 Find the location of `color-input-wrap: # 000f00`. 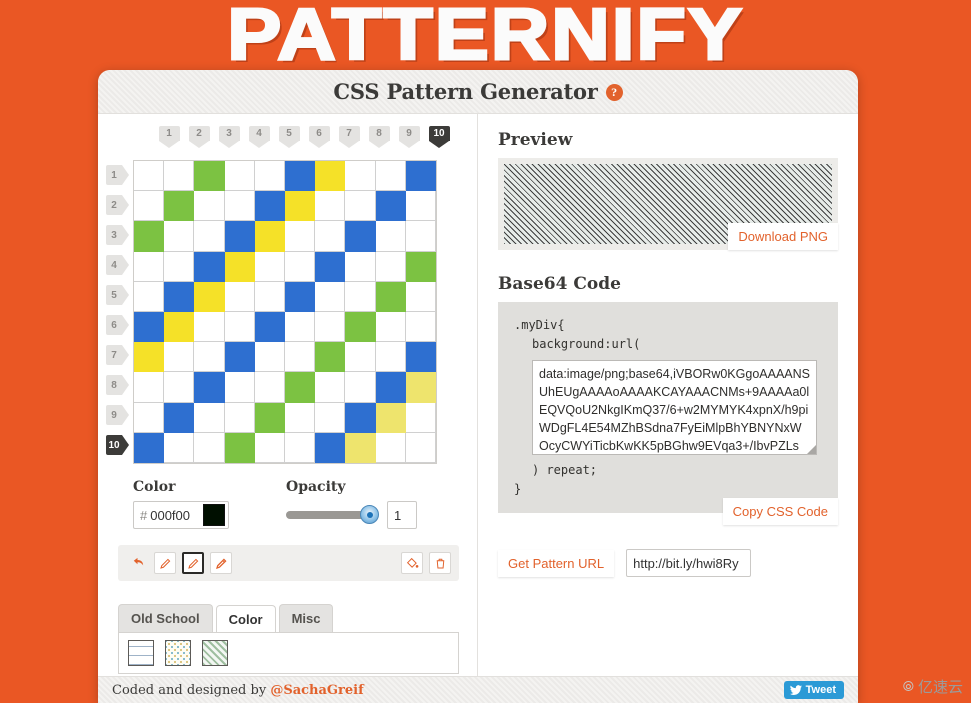

color-input-wrap: # 000f00 is located at coordinates (181, 515).